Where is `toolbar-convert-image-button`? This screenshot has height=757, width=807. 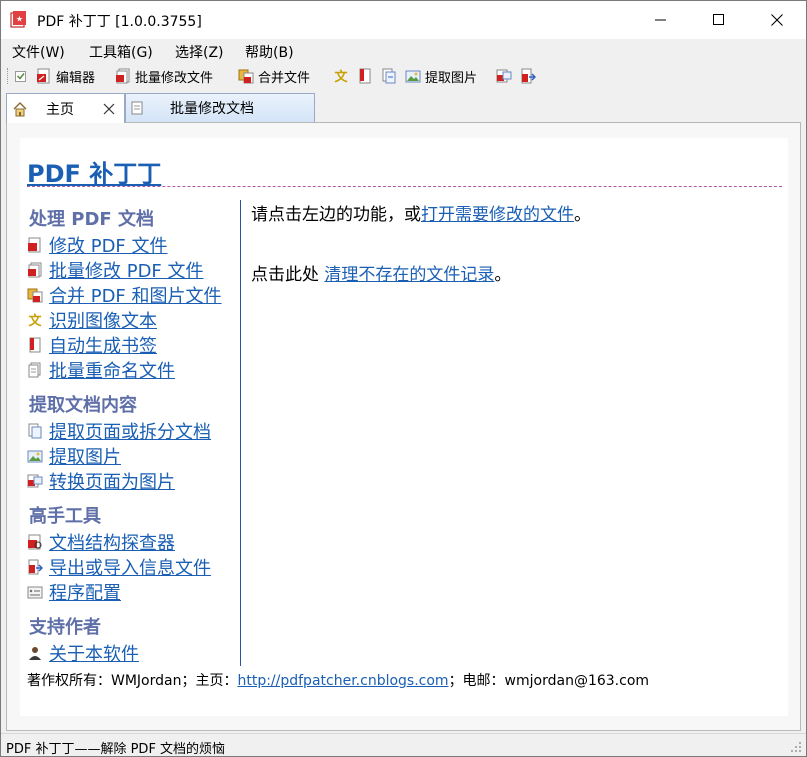
toolbar-convert-image-button is located at coordinates (504, 76).